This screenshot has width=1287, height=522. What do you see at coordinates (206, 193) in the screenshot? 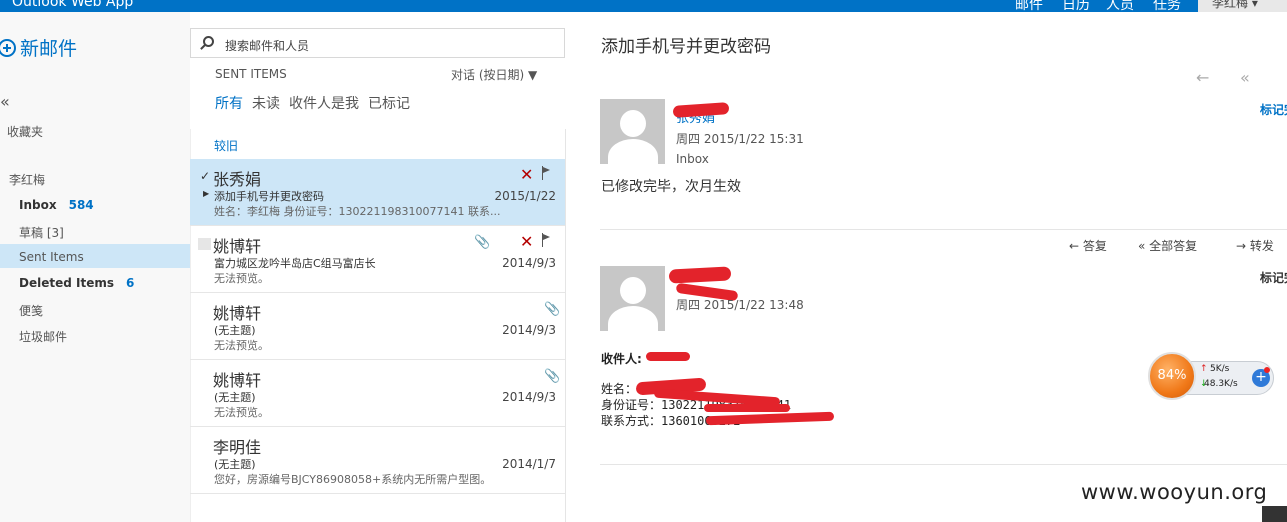
I see `expand-arrow-icon: ▶` at bounding box center [206, 193].